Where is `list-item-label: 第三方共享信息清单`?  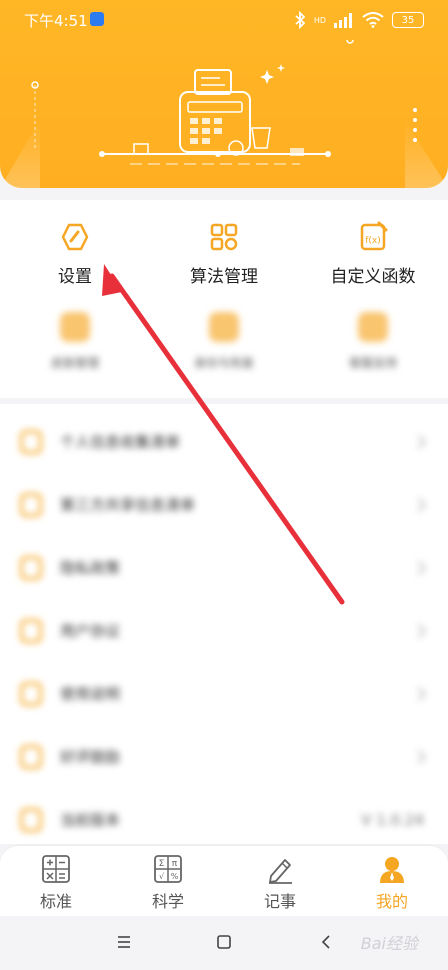
list-item-label: 第三方共享信息清单 is located at coordinates (128, 505).